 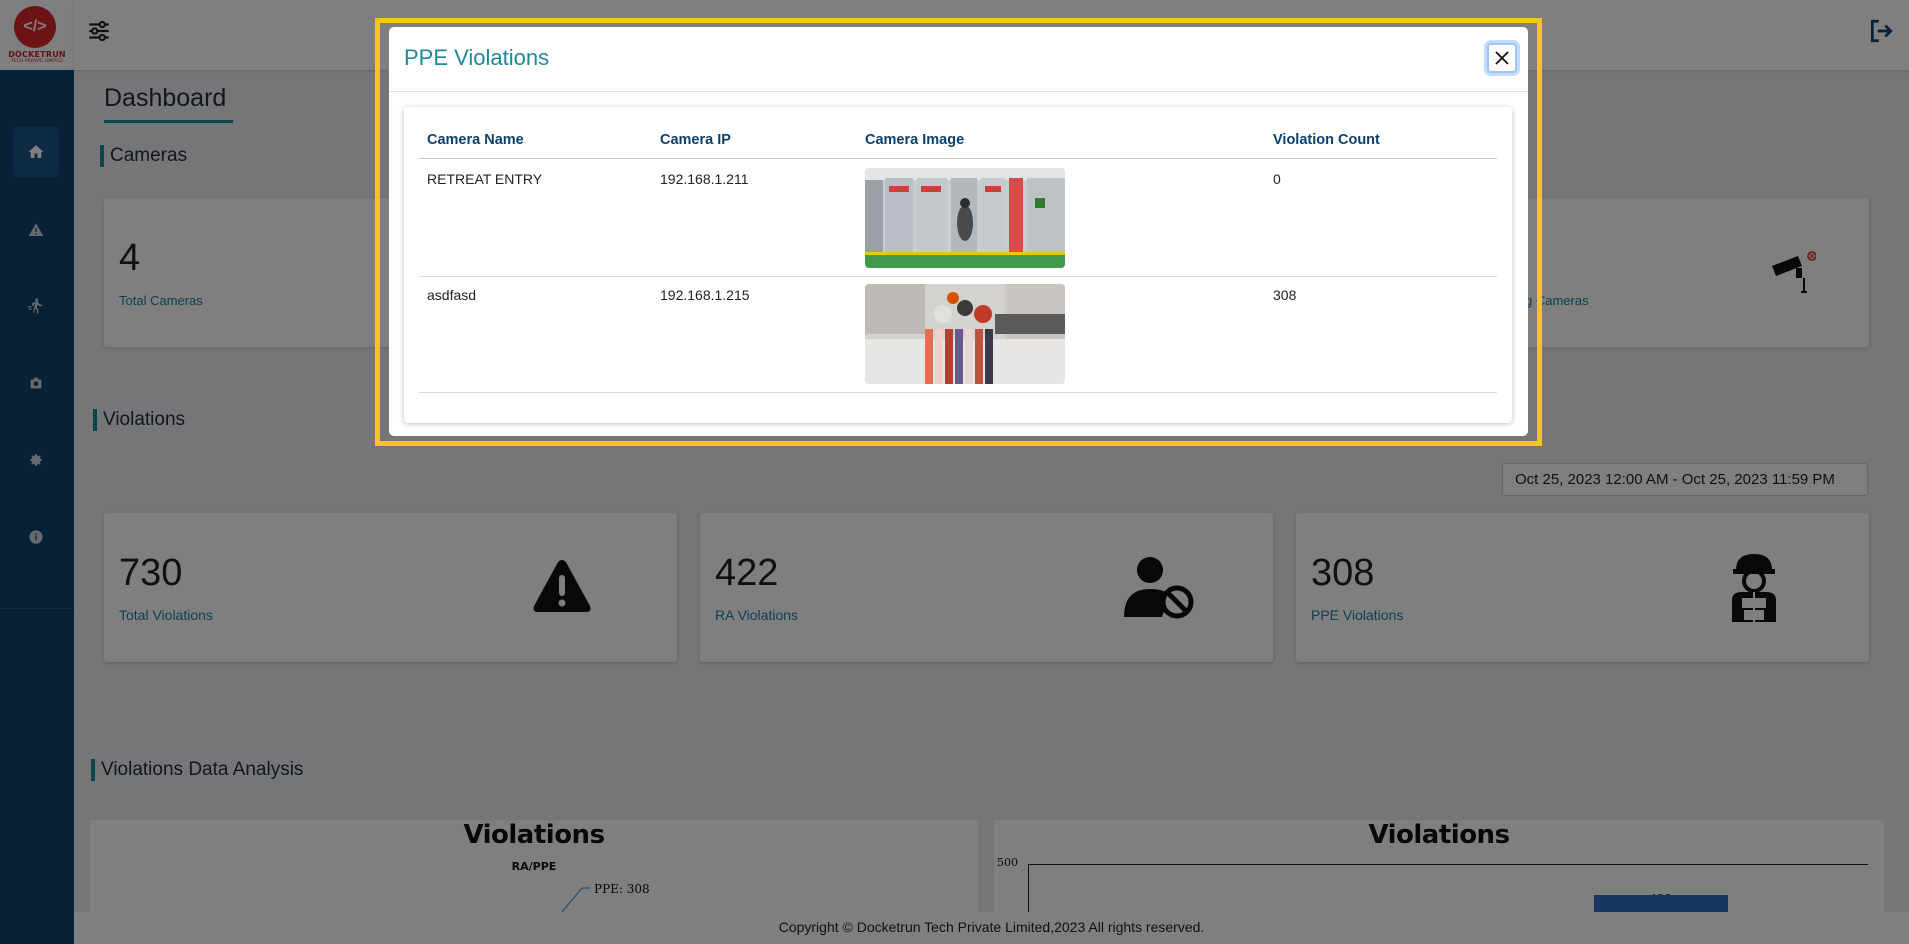 What do you see at coordinates (1277, 179) in the screenshot?
I see `row-1-violation-count: 0` at bounding box center [1277, 179].